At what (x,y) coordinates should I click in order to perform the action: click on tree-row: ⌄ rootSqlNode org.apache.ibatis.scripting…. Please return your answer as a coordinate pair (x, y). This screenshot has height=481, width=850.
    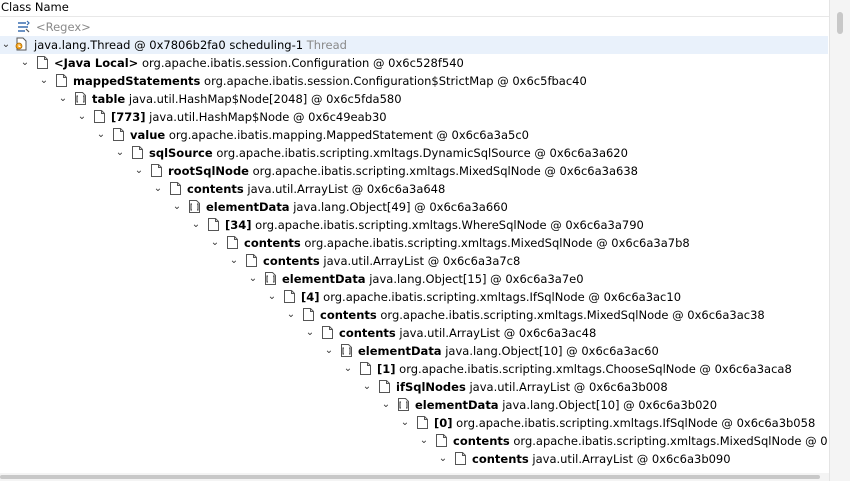
    Looking at the image, I should click on (414, 171).